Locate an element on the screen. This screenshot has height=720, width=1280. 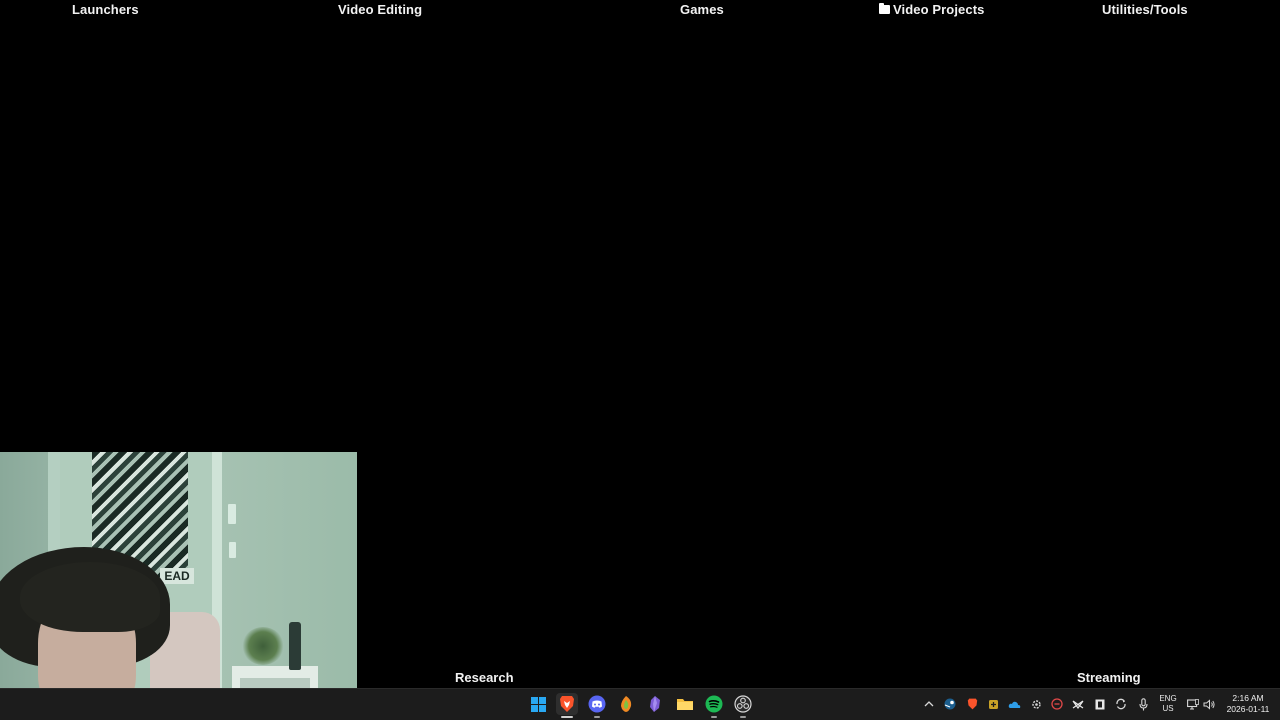
obsidian-icon is located at coordinates (655, 704).